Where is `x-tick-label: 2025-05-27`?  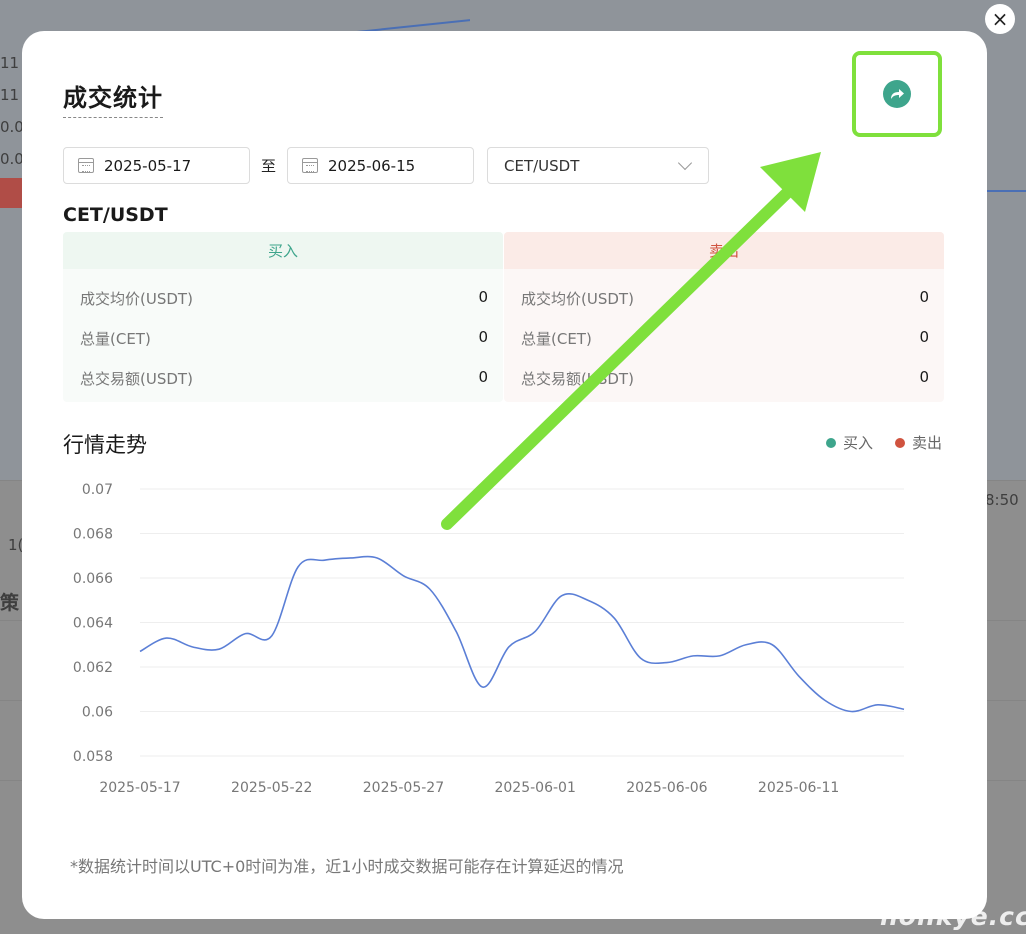 x-tick-label: 2025-05-27 is located at coordinates (403, 788).